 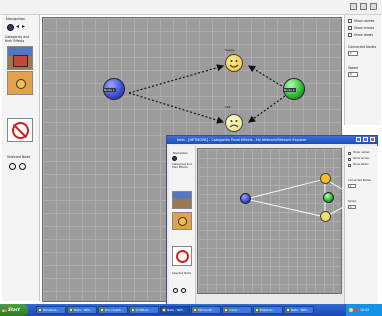 What do you see at coordinates (228, 107) in the screenshot?
I see `bottom-face-label: sad` at bounding box center [228, 107].